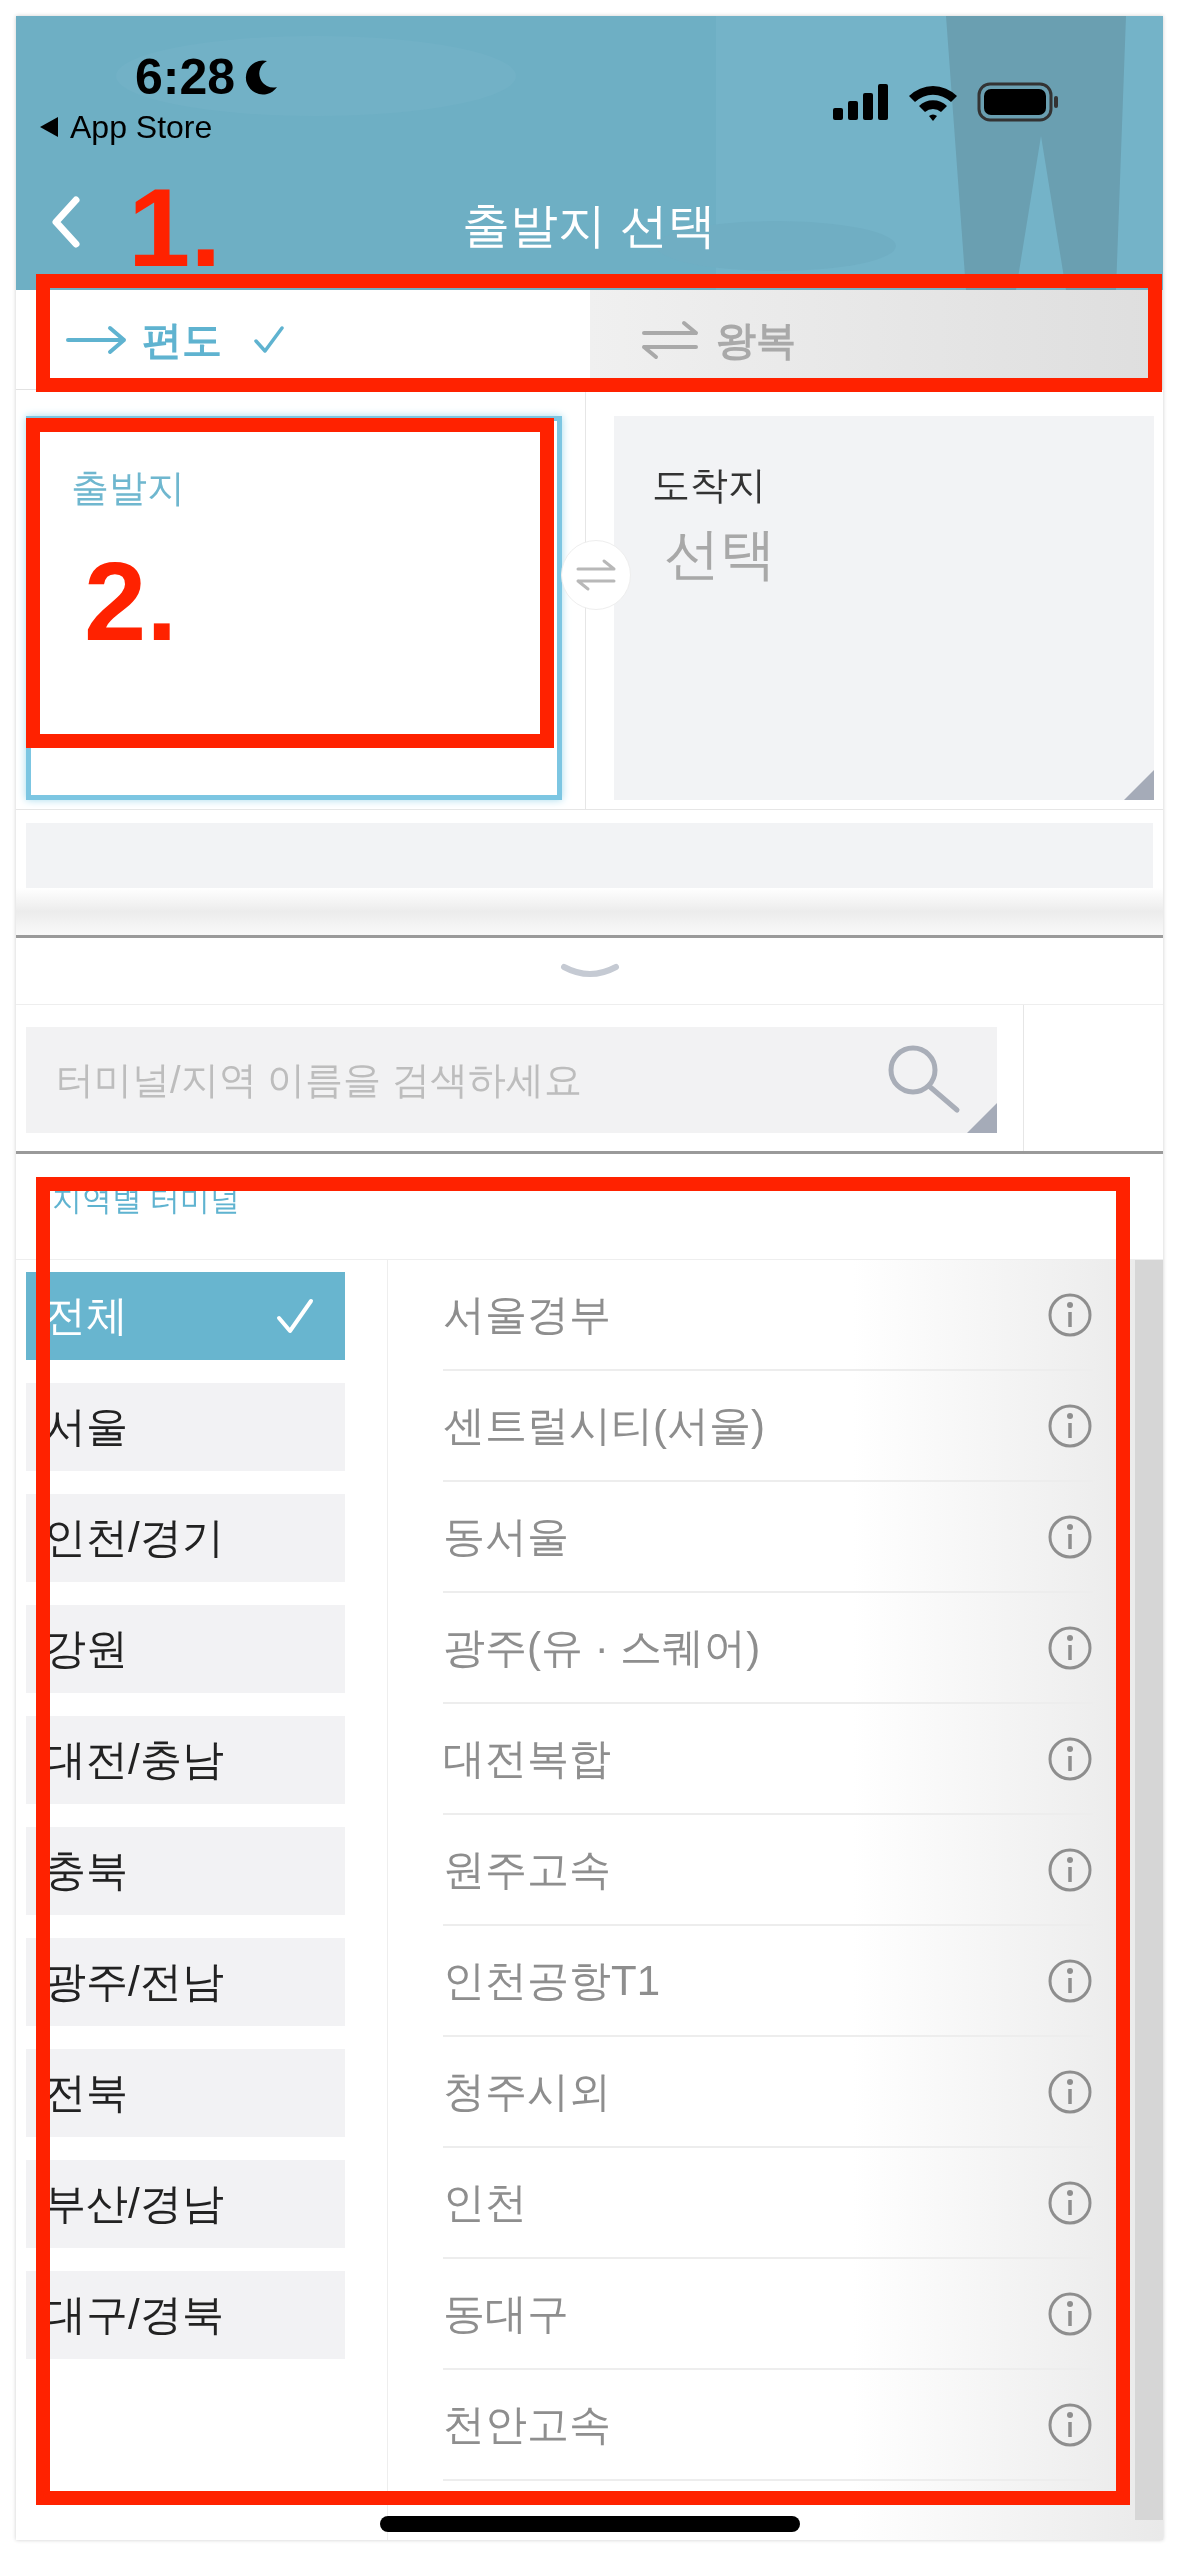 This screenshot has height=2556, width=1179. I want to click on terminal-row: 원주고속, so click(768, 1870).